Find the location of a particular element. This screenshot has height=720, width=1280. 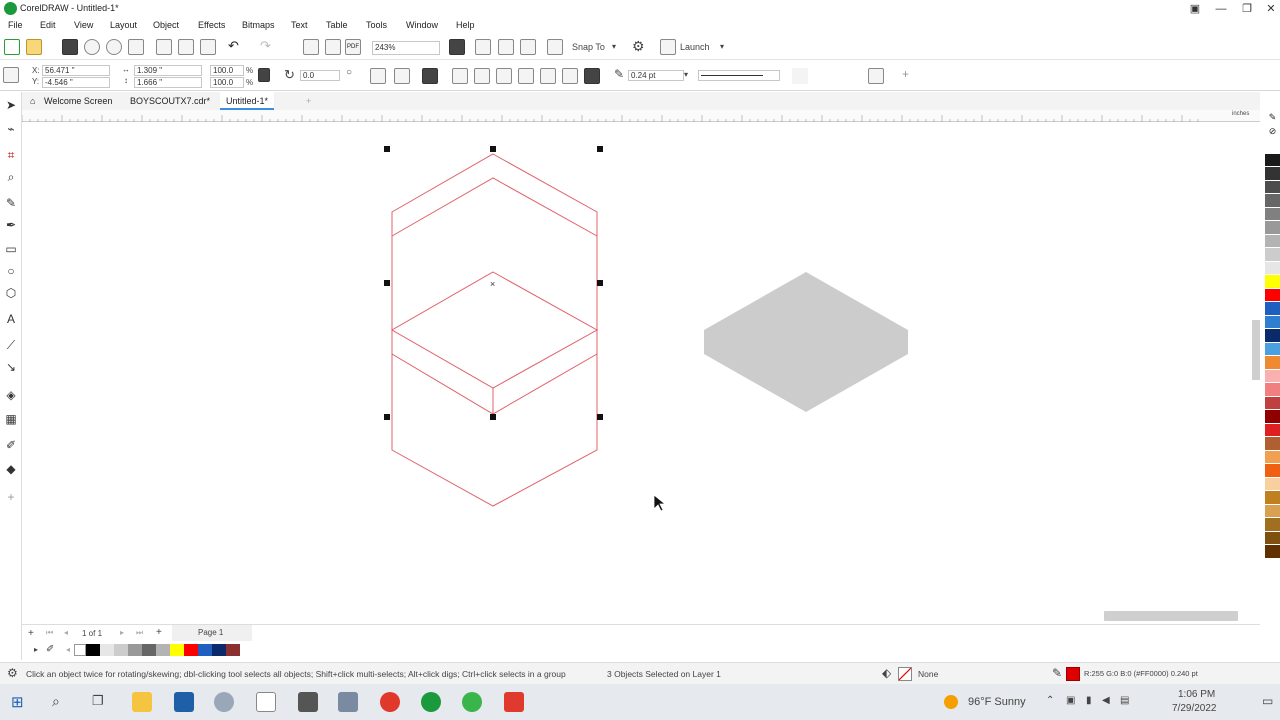

coreldraw-taskbar-icon is located at coordinates (431, 702).